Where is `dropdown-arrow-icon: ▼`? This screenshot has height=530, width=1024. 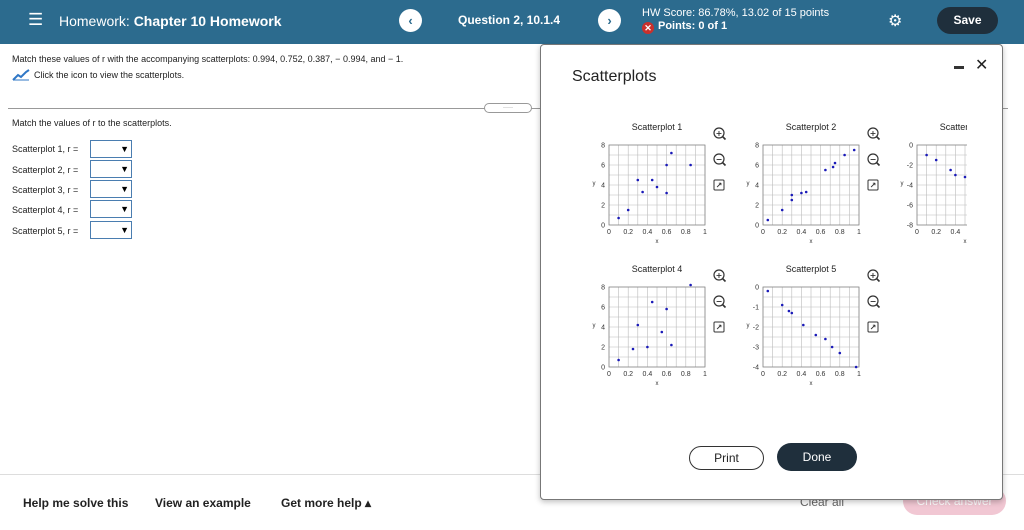 dropdown-arrow-icon: ▼ is located at coordinates (124, 230).